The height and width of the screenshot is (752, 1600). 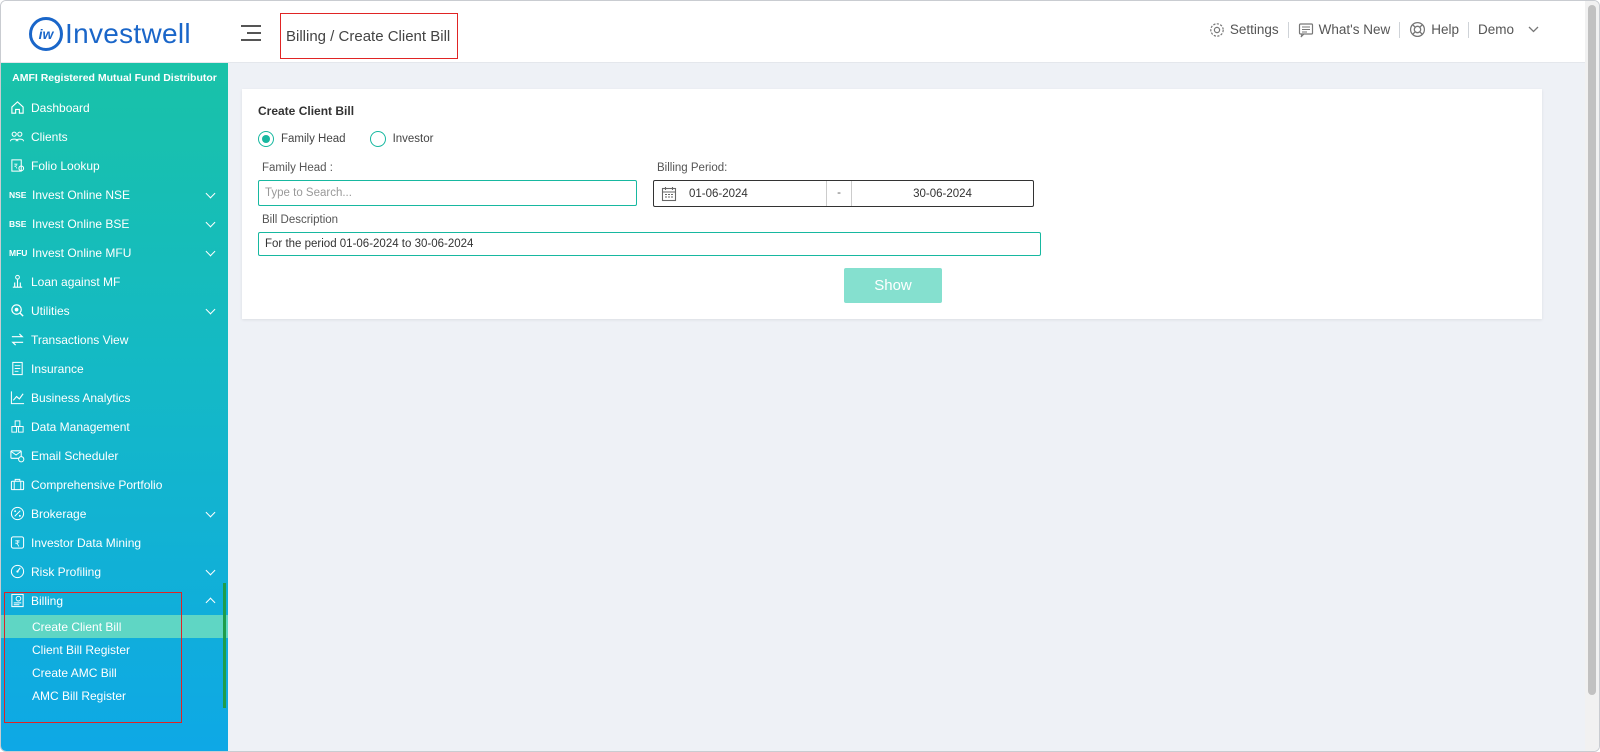 I want to click on date-from-input: 01-06-2024, so click(x=756, y=194).